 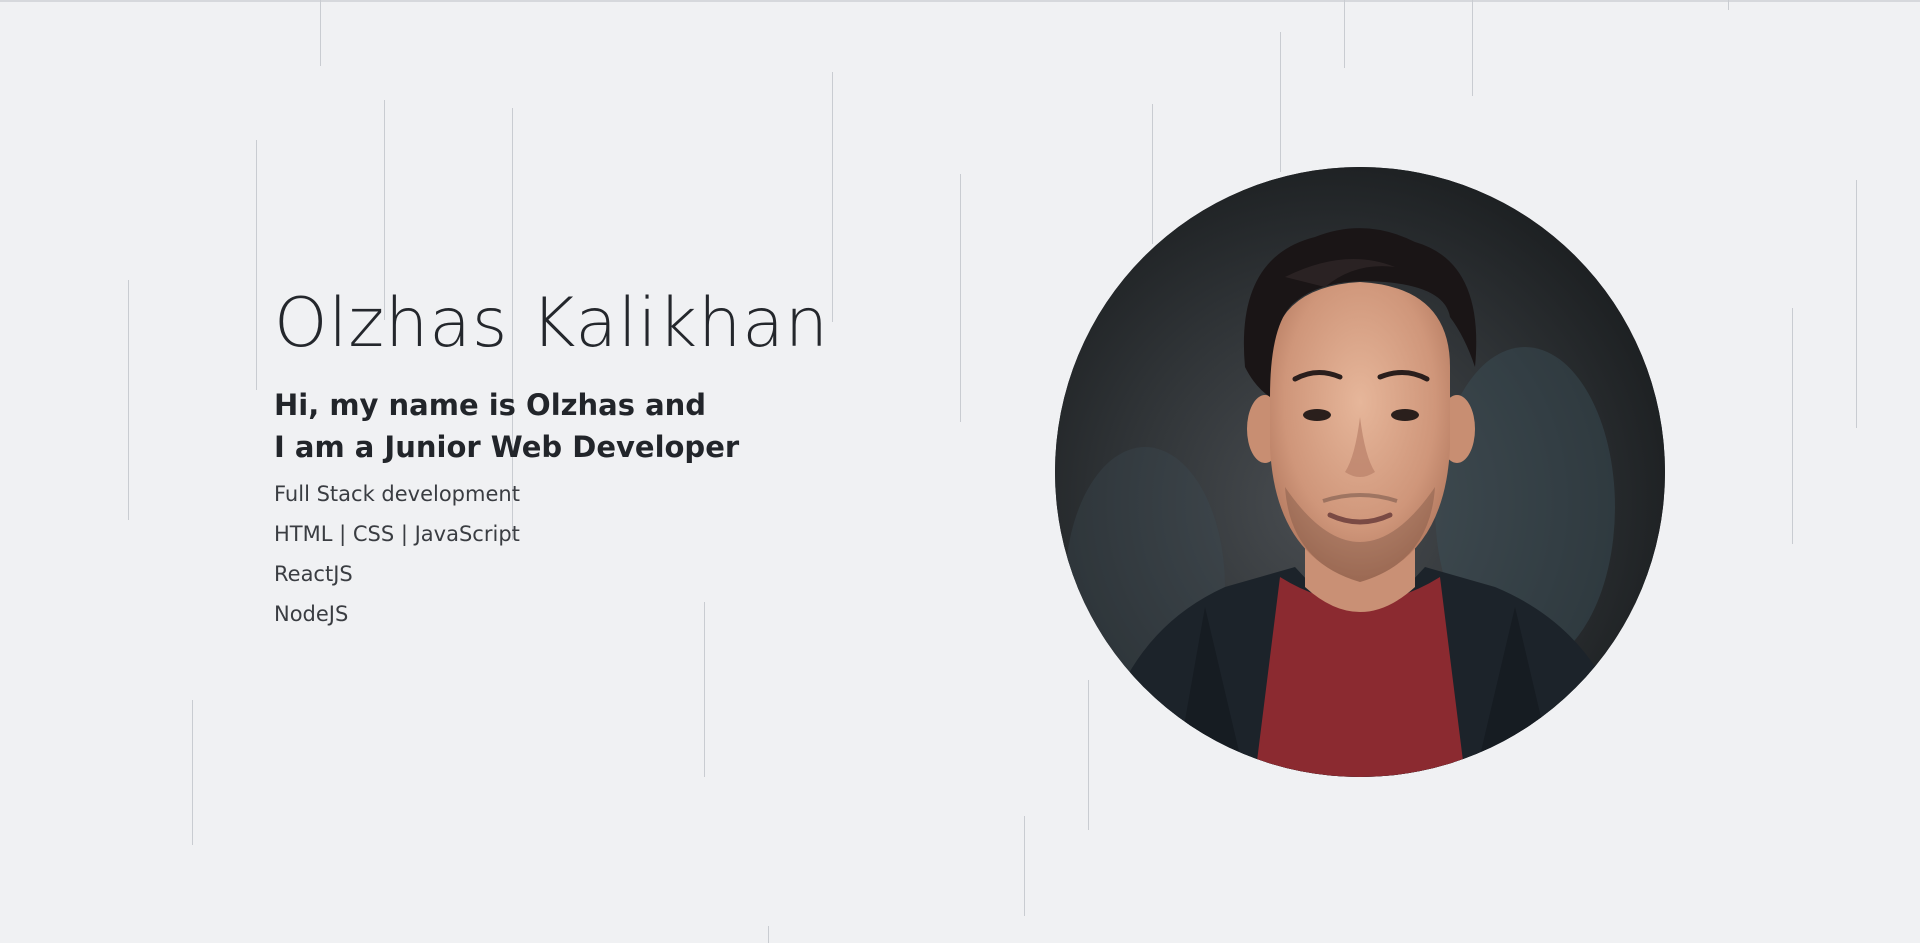 I want to click on skill-item: HTML | CSS | JavaScript, so click(x=397, y=534).